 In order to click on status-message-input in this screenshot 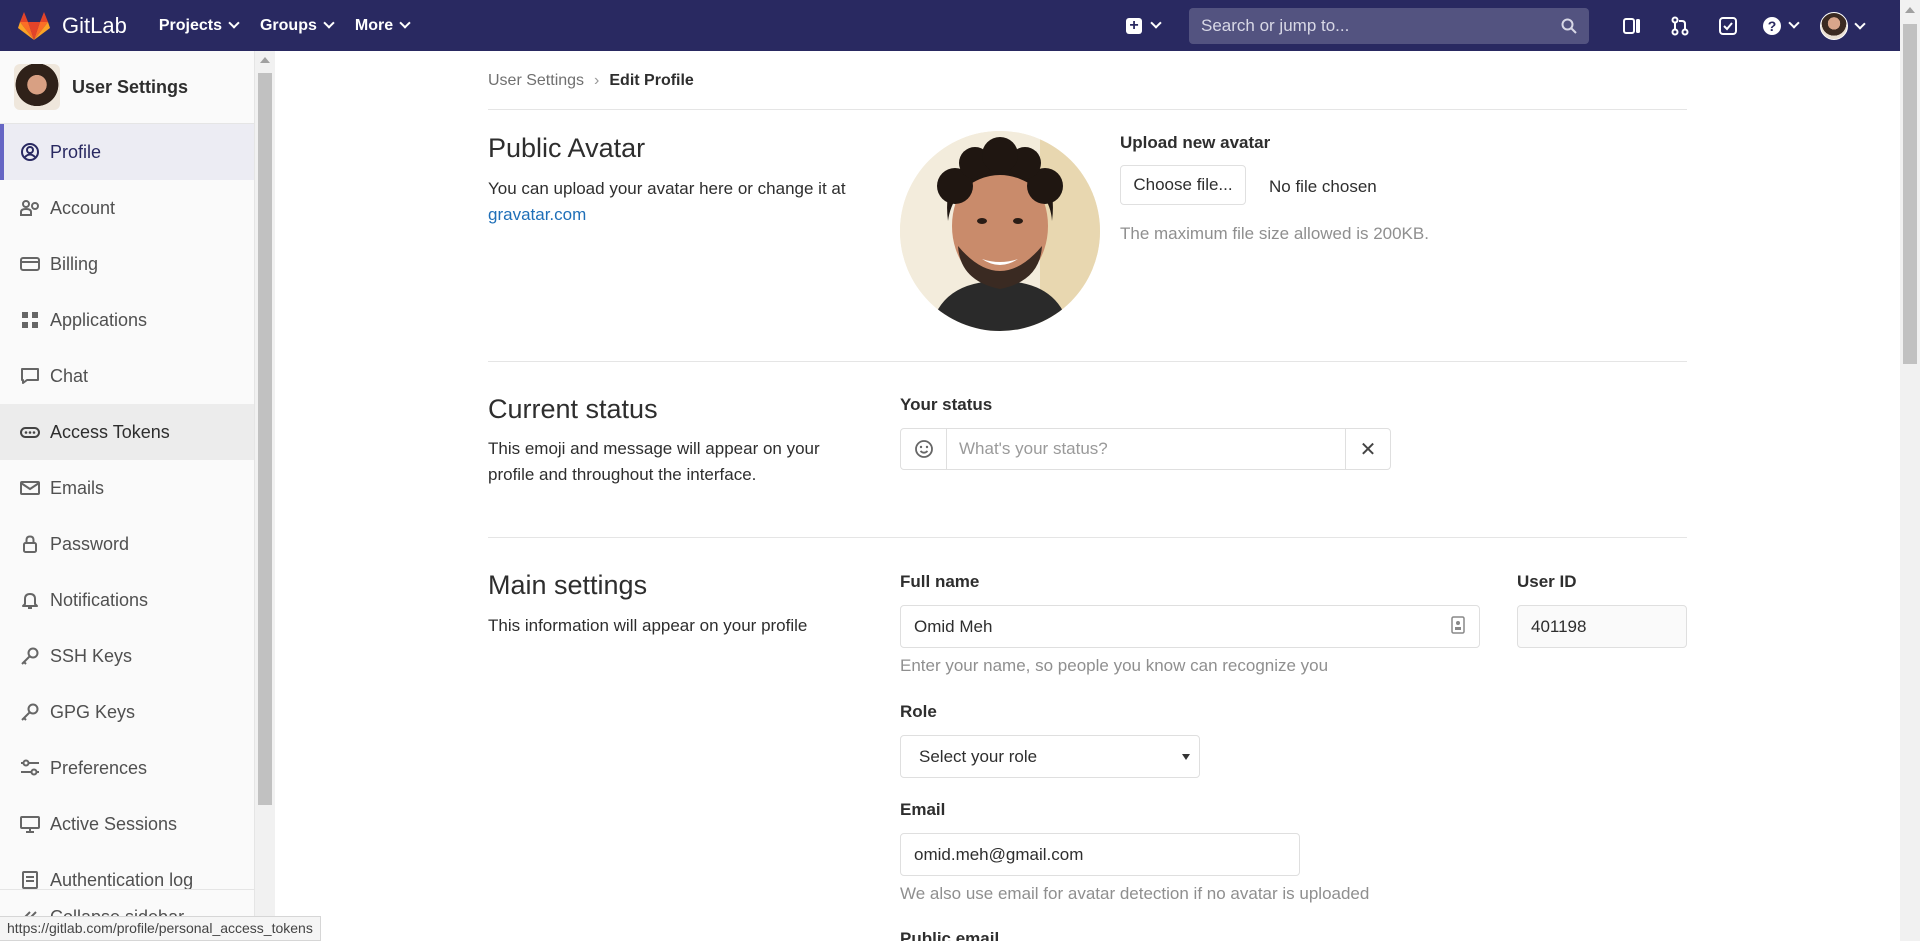, I will do `click(1146, 449)`.